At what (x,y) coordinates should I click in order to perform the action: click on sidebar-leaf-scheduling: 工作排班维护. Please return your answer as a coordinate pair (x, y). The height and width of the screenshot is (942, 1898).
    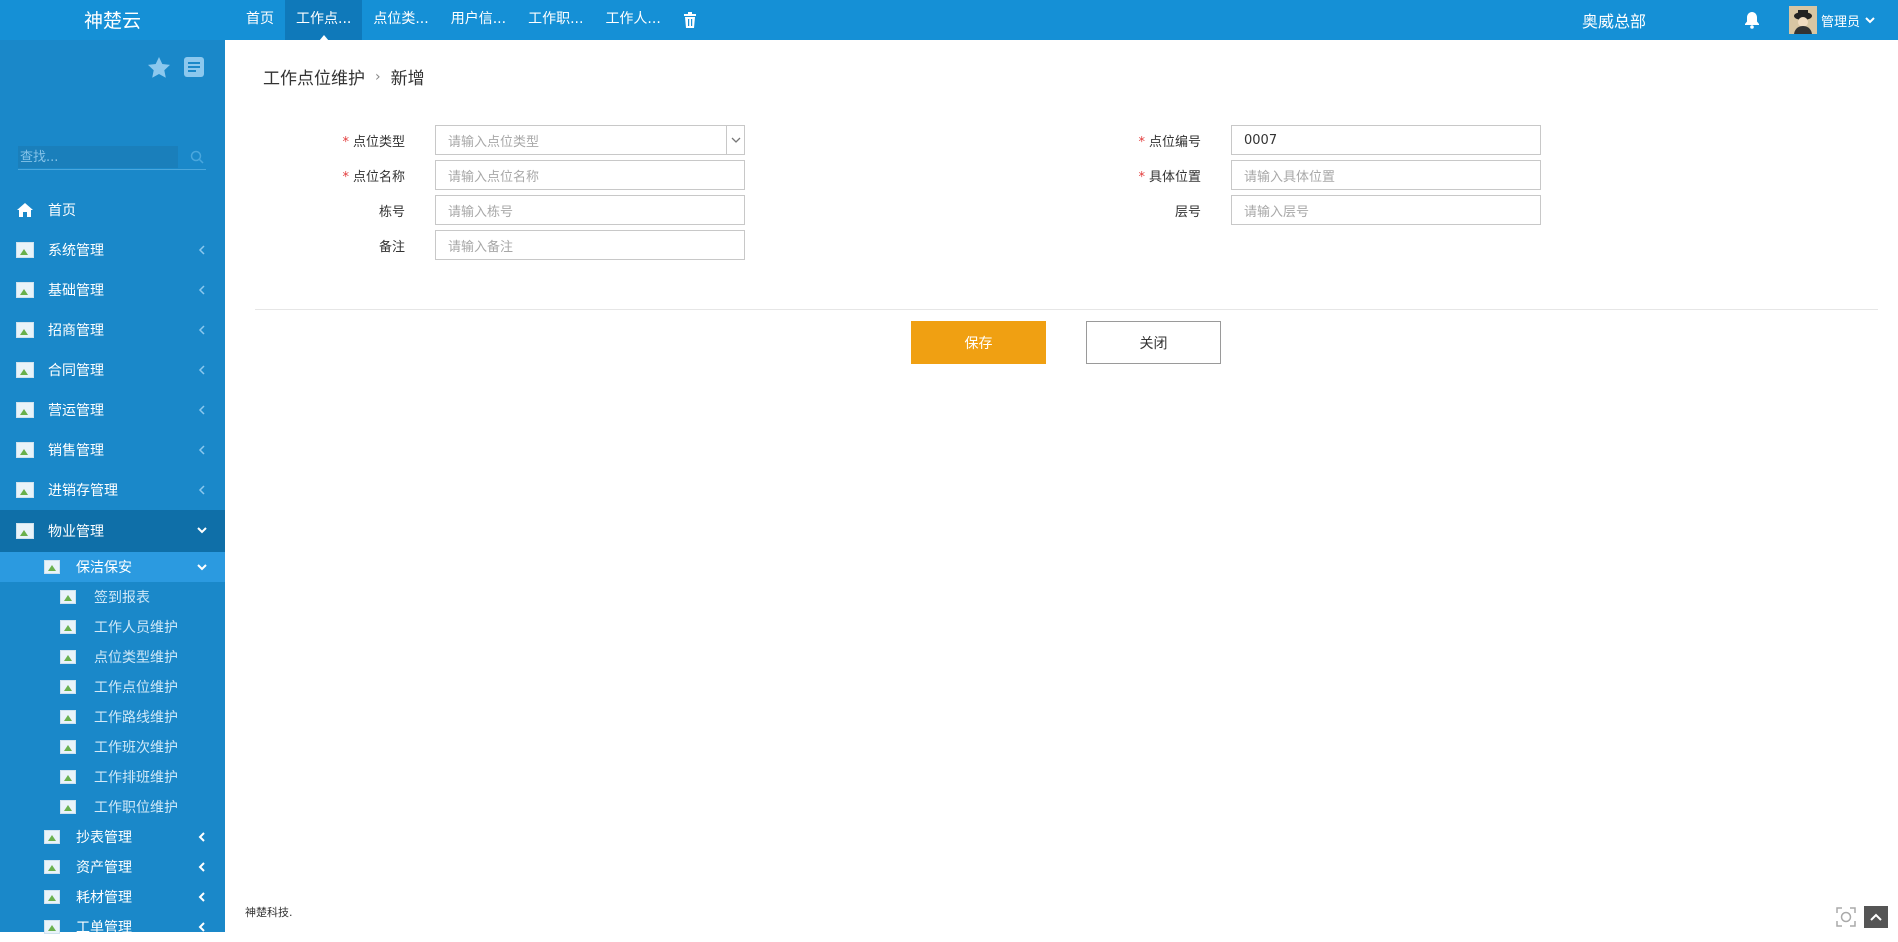
    Looking at the image, I should click on (112, 777).